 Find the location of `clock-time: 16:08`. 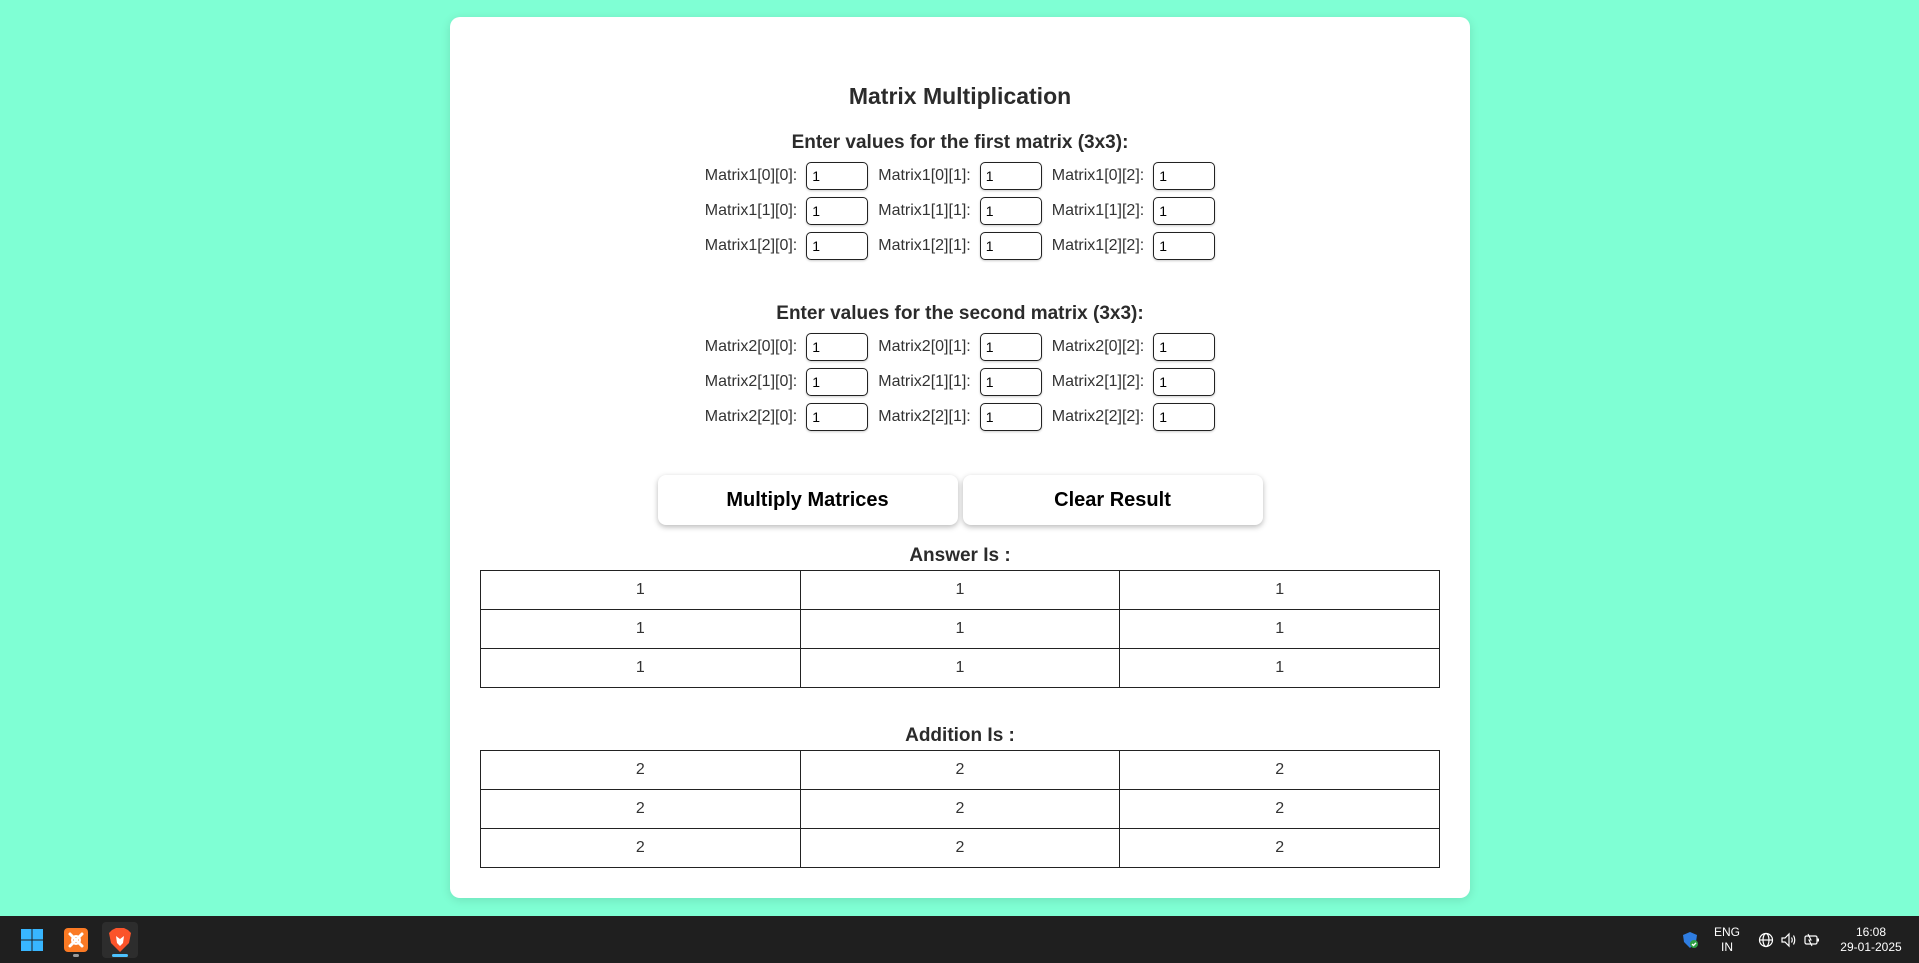

clock-time: 16:08 is located at coordinates (1871, 932).